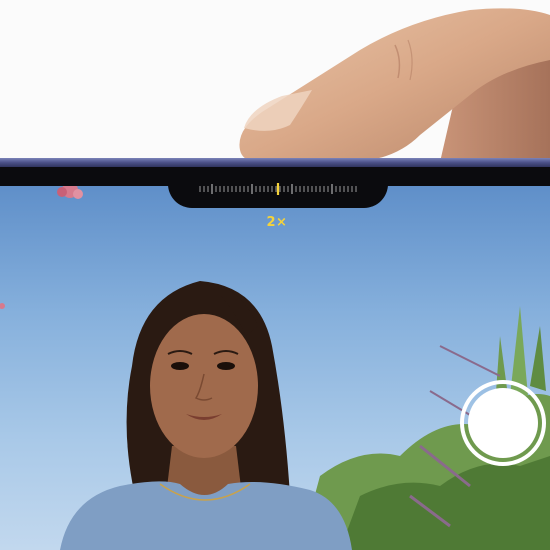 The height and width of the screenshot is (550, 550). I want to click on zoom-slider, so click(278, 189).